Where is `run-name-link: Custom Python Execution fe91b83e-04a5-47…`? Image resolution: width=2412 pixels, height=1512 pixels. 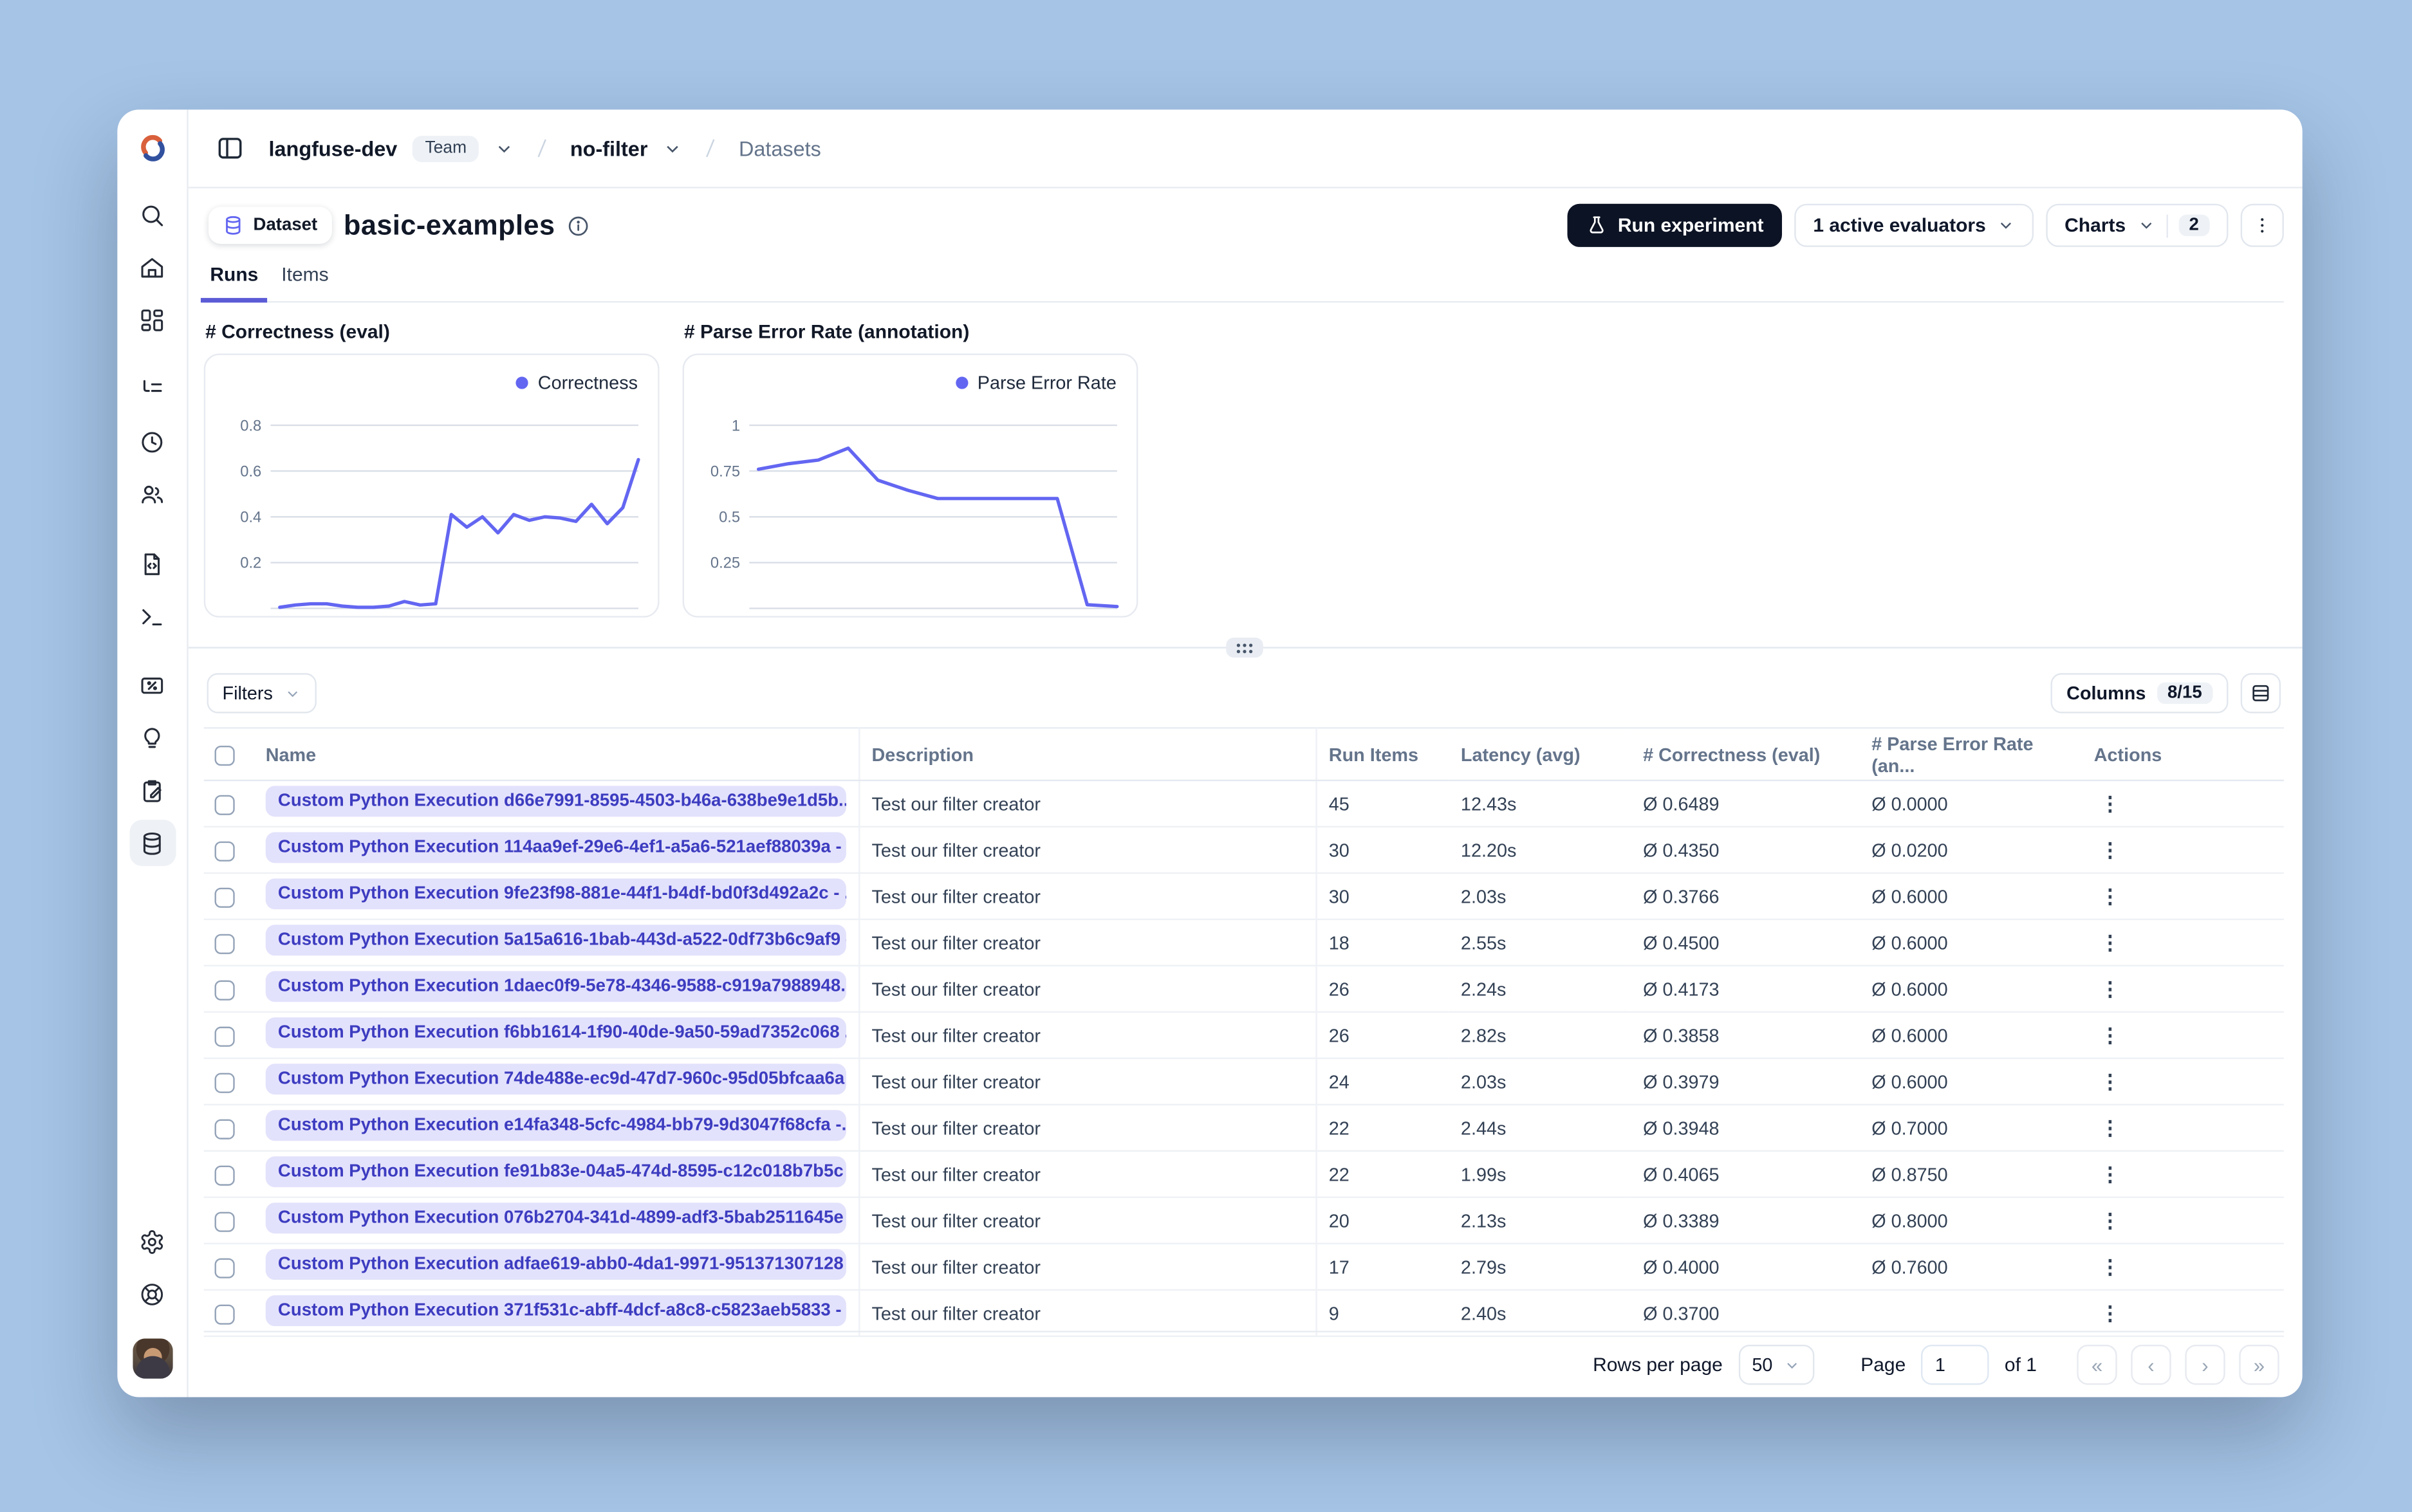
run-name-link: Custom Python Execution fe91b83e-04a5-47… is located at coordinates (555, 1172).